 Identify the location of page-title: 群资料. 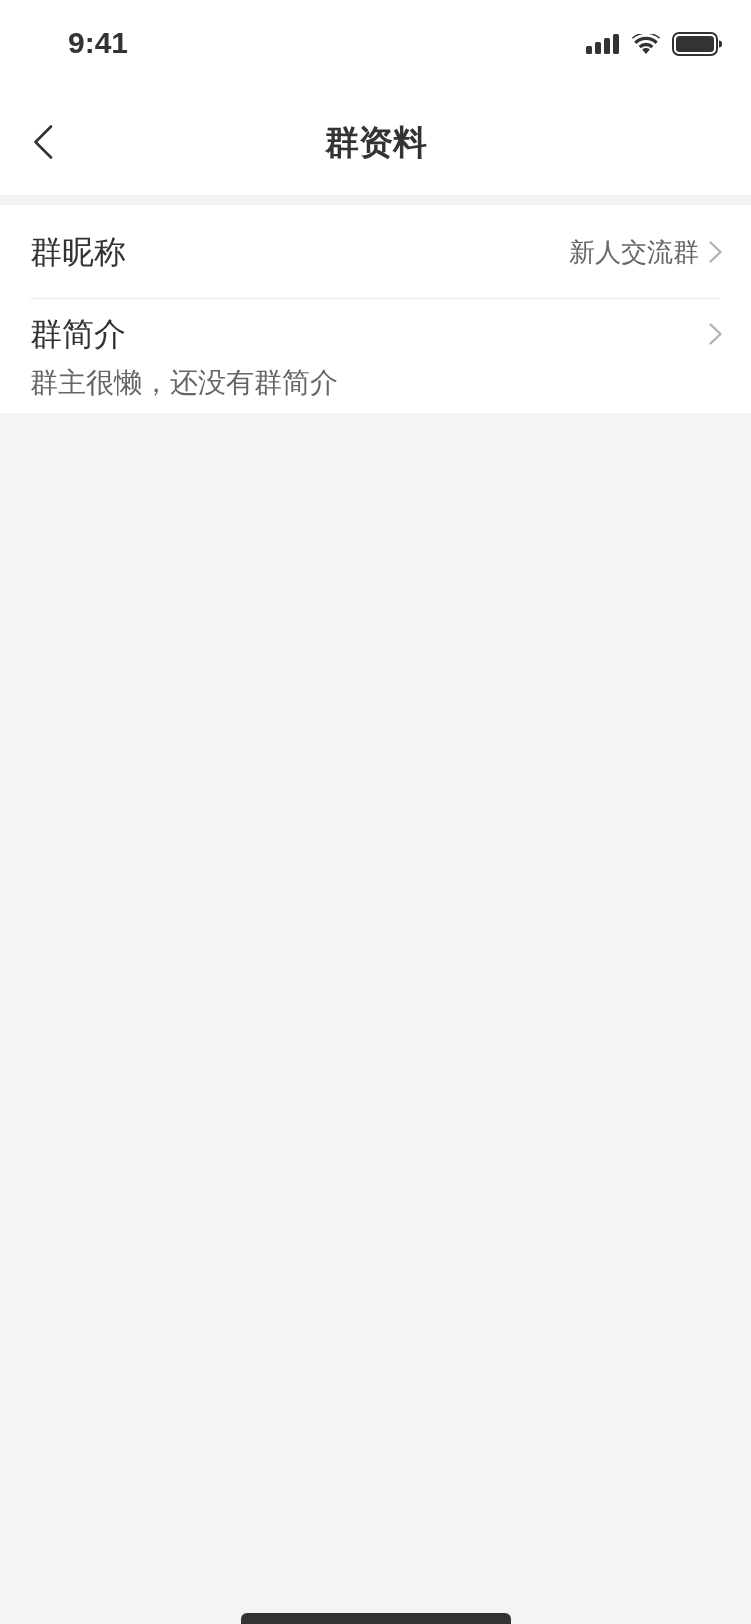
(375, 142).